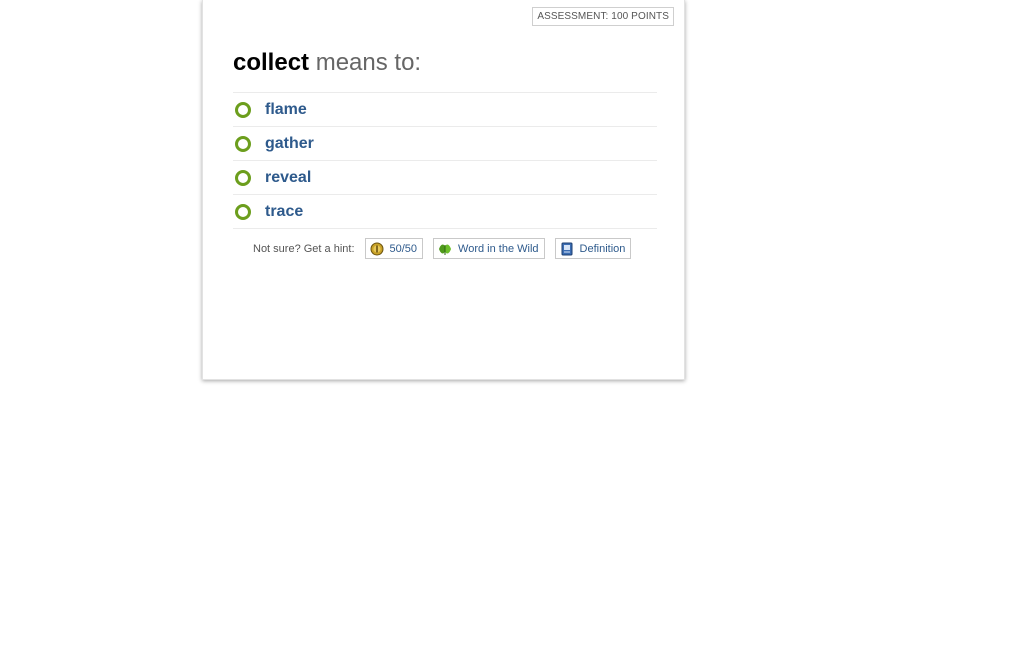 This screenshot has height=645, width=1024. Describe the element at coordinates (445, 110) in the screenshot. I see `answer-choice-flame: flame` at that location.